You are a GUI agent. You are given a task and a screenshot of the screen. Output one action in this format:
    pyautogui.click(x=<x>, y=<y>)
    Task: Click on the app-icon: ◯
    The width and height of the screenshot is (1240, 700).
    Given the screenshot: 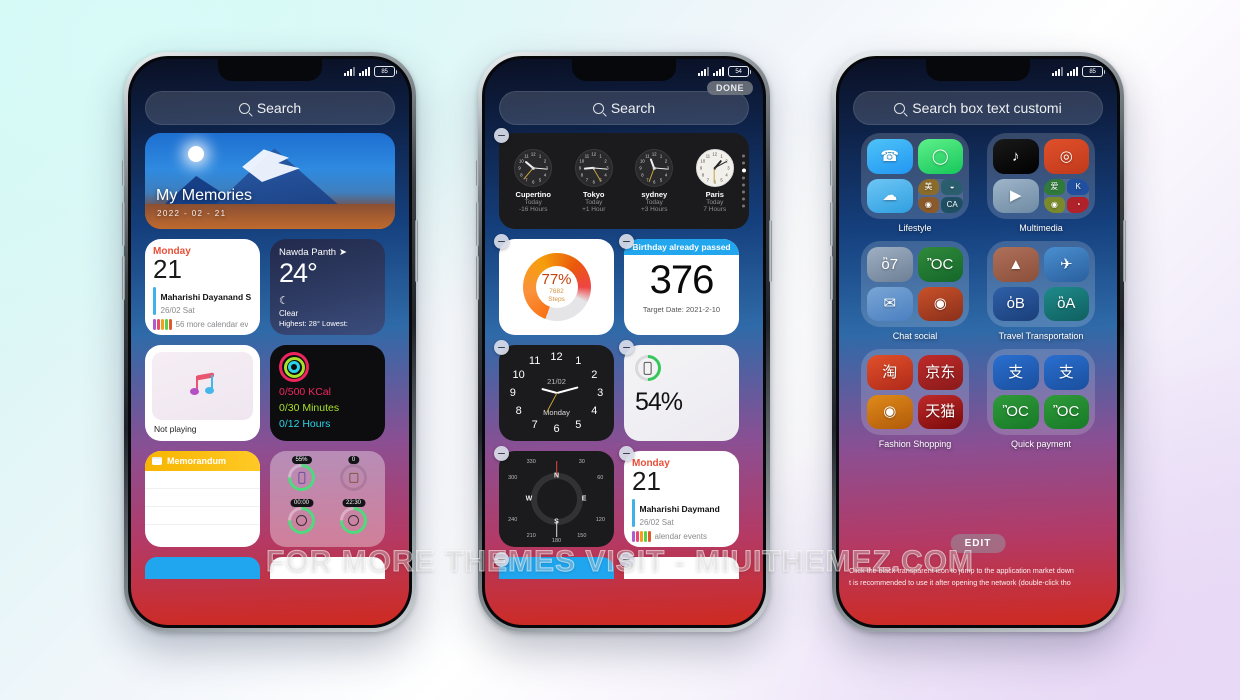 What is the action you would take?
    pyautogui.click(x=940, y=156)
    